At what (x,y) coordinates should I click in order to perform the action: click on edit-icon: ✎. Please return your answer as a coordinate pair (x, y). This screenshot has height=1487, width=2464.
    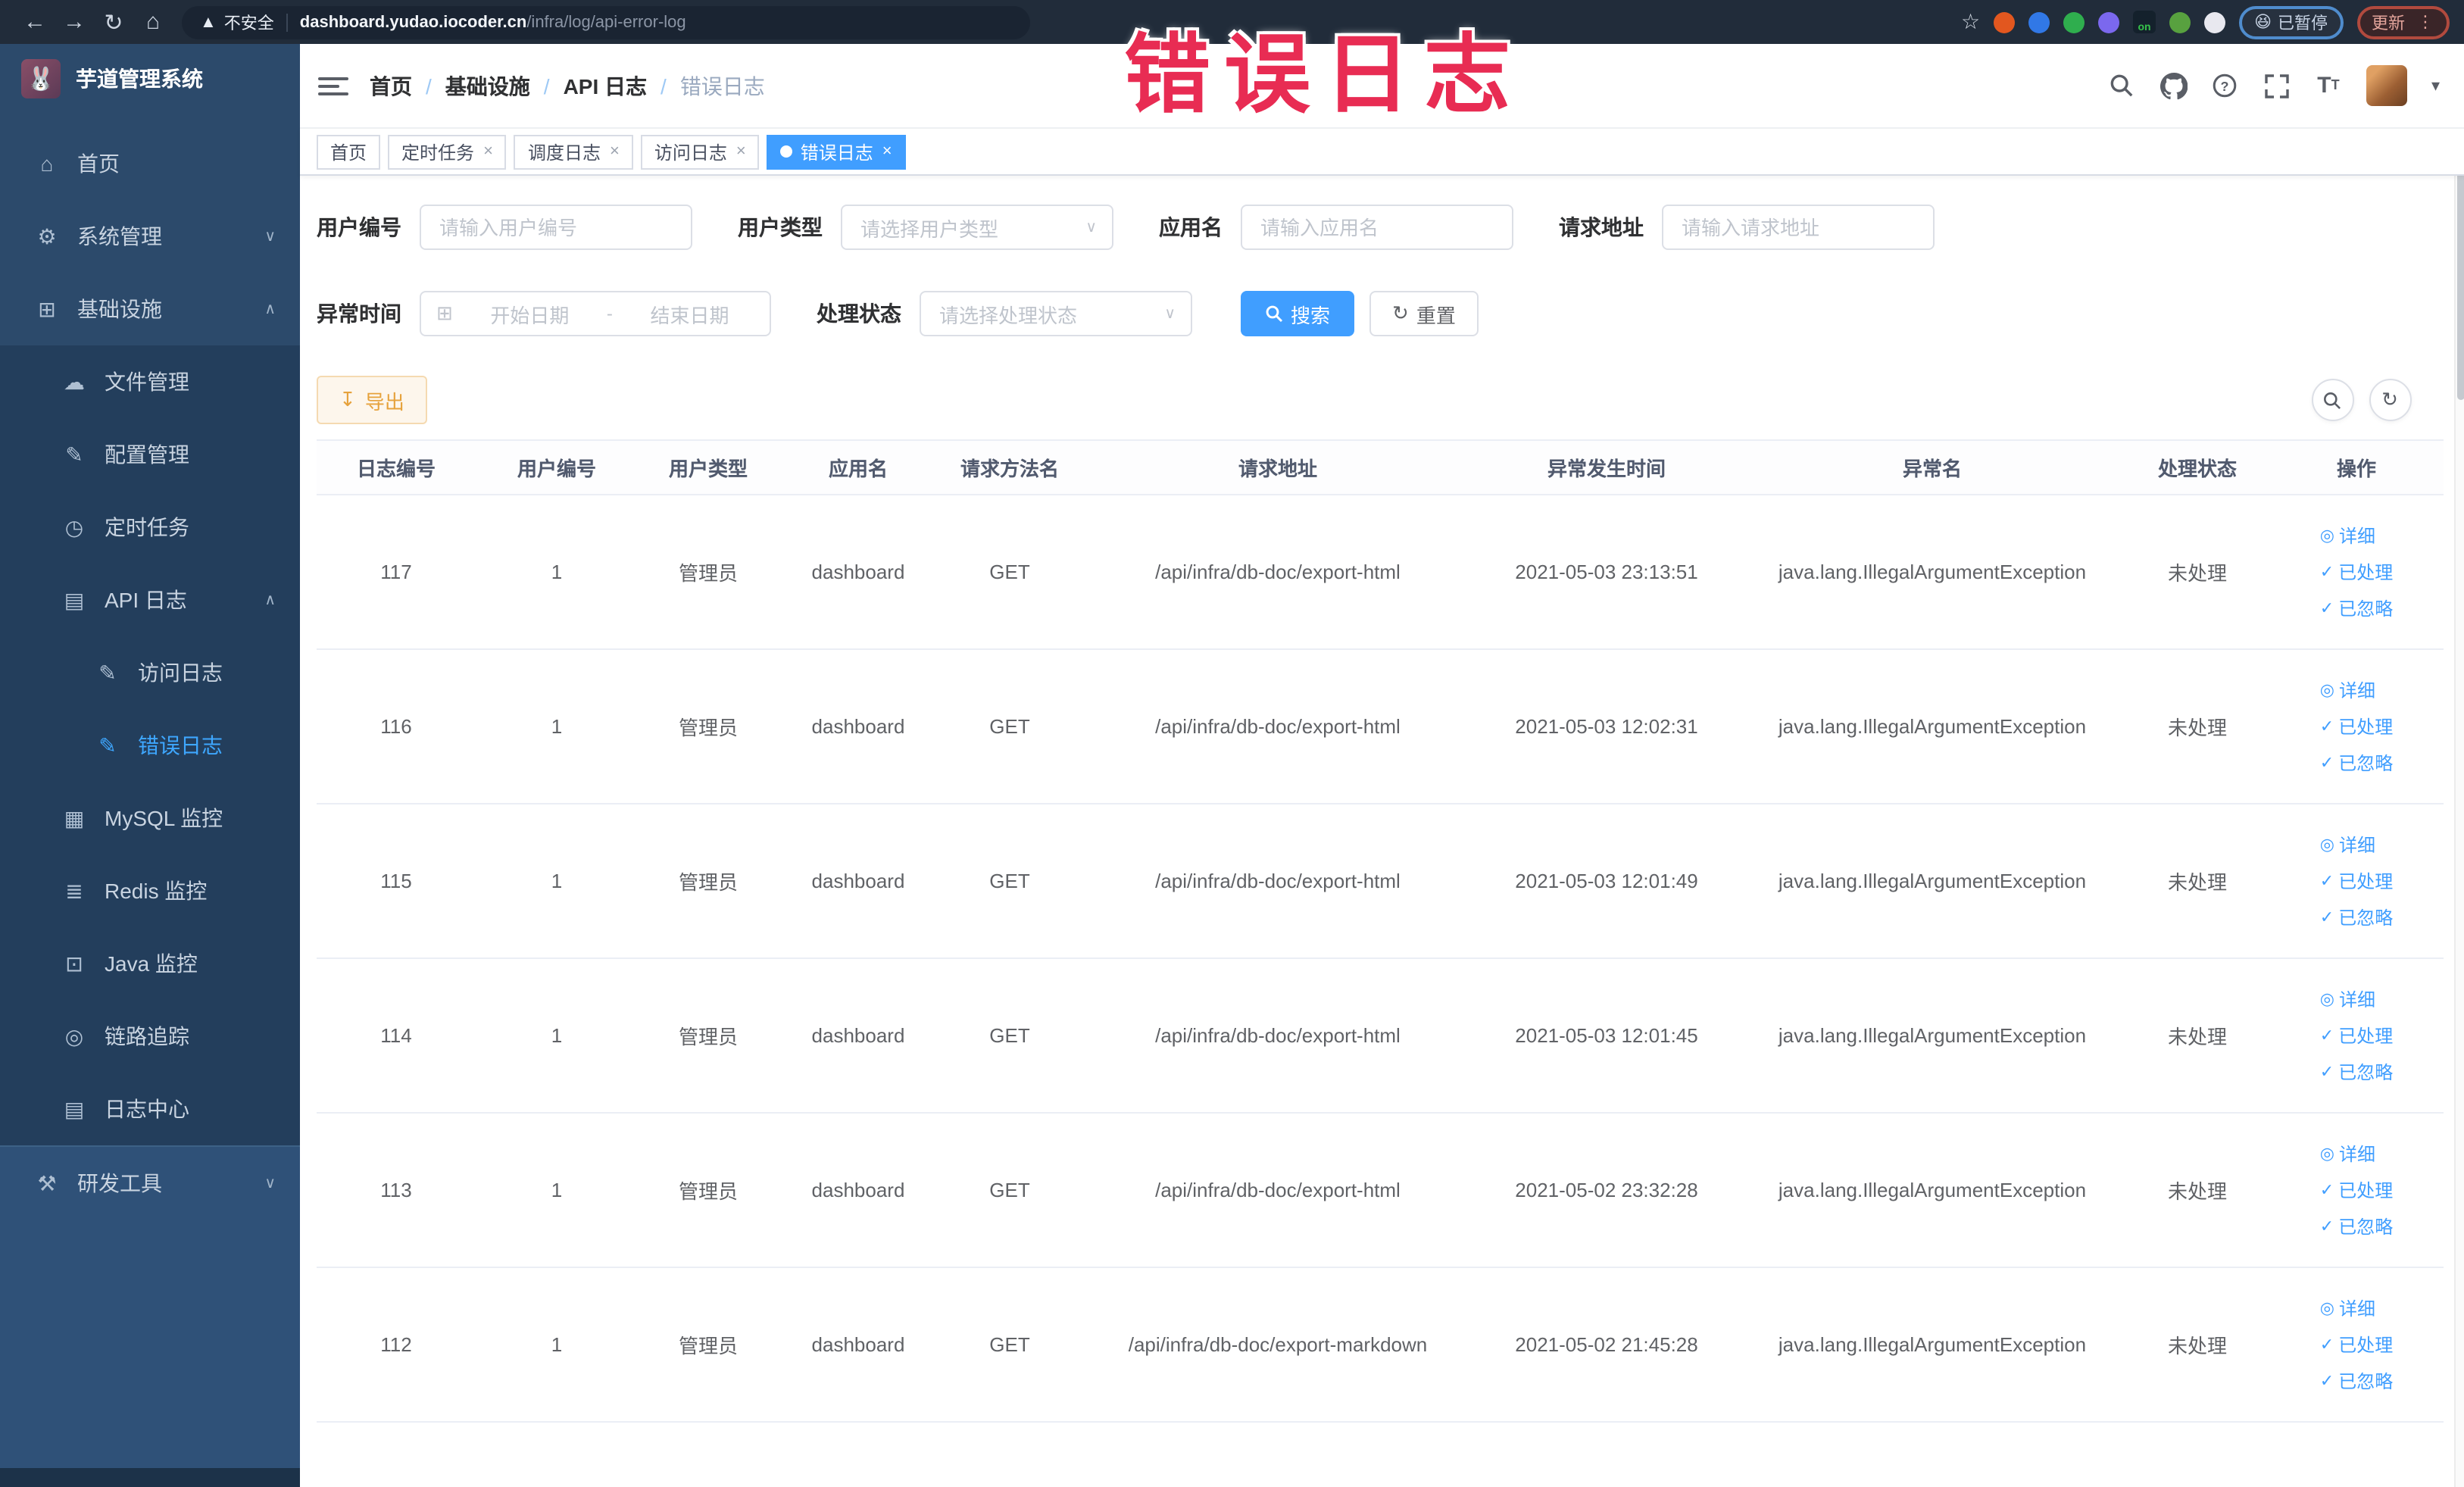
    Looking at the image, I should click on (107, 672).